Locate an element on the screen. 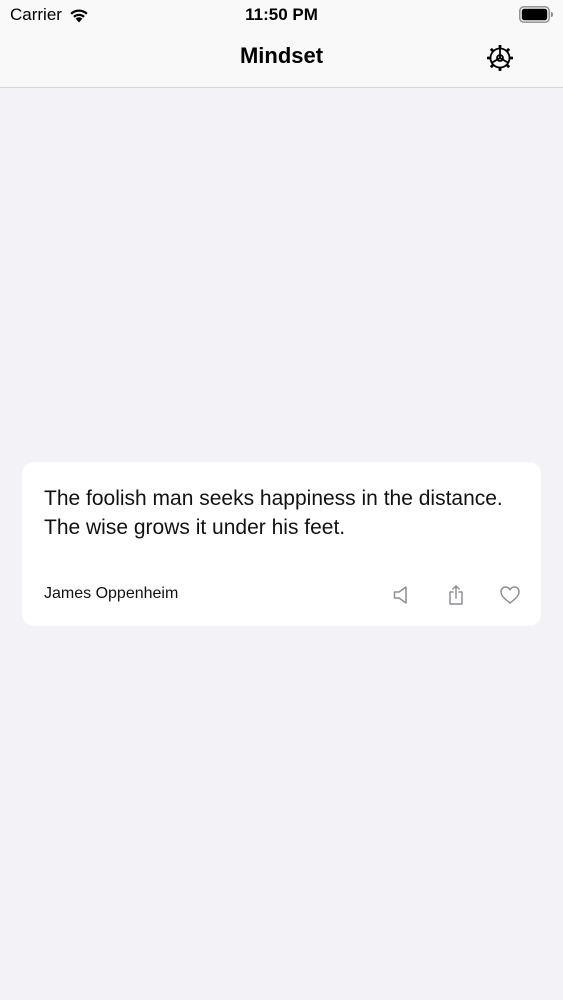 The width and height of the screenshot is (563, 1000). gear-icon is located at coordinates (500, 58).